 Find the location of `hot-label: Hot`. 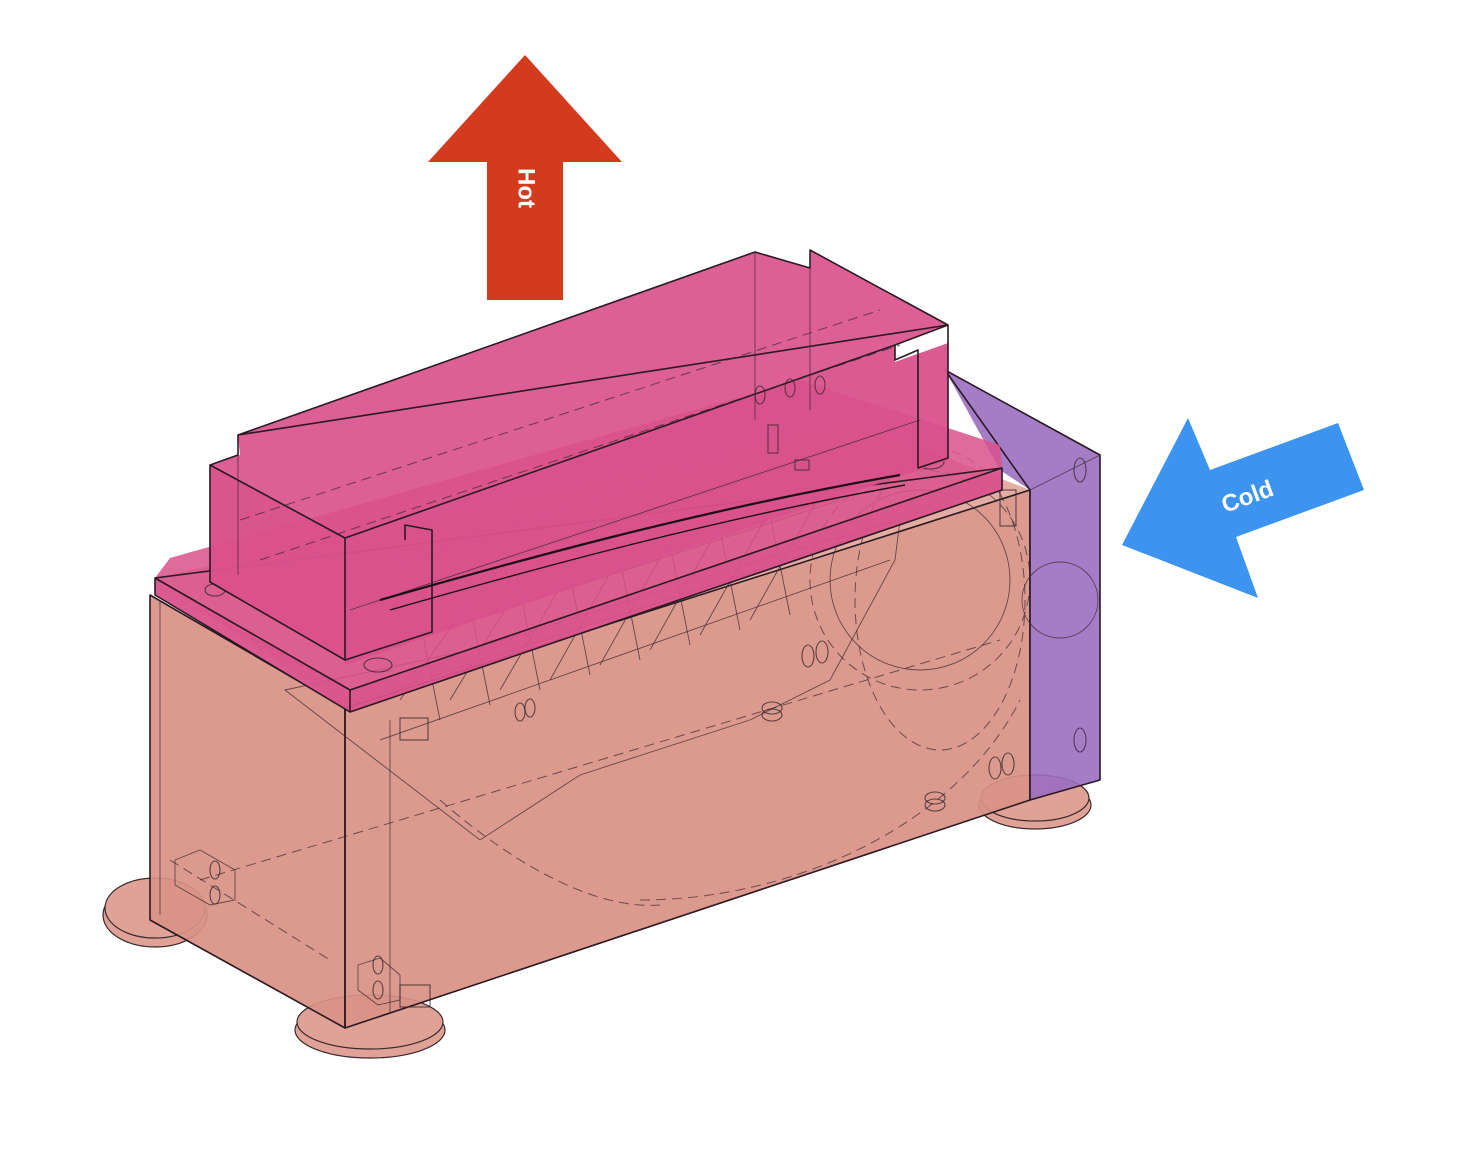

hot-label: Hot is located at coordinates (526, 188).